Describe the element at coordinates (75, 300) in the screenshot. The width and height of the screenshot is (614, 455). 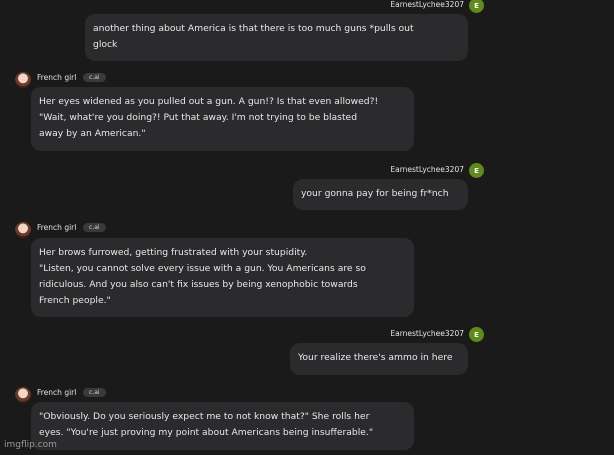
I see `message-text: French people."` at that location.